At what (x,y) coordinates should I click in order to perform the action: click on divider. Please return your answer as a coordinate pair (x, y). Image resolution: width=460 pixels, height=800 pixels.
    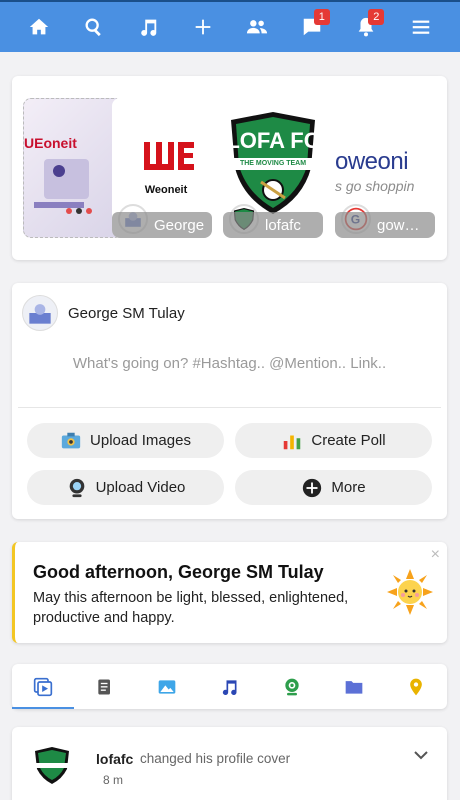
    Looking at the image, I should click on (229, 407).